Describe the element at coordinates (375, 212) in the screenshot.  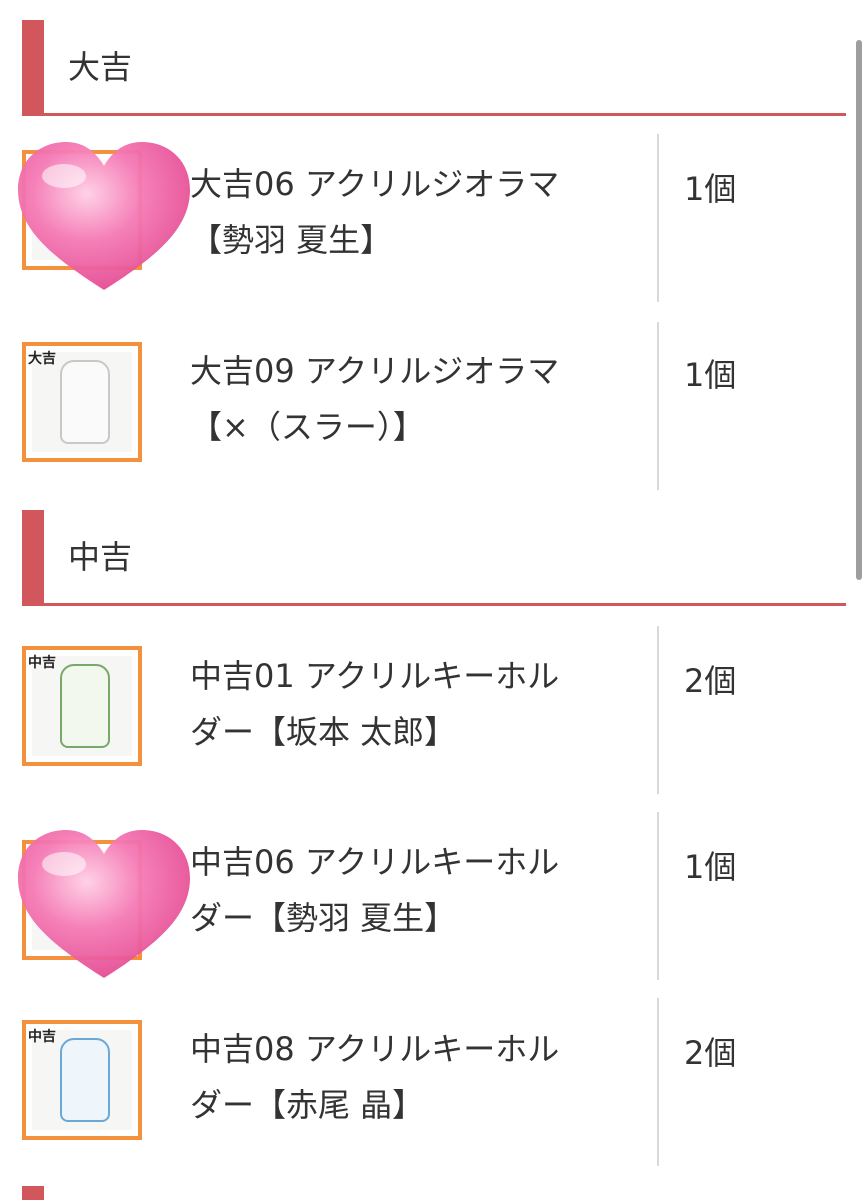
I see `item-name: 大吉06 アクリルジオラマ 【勢羽 夏生】` at that location.